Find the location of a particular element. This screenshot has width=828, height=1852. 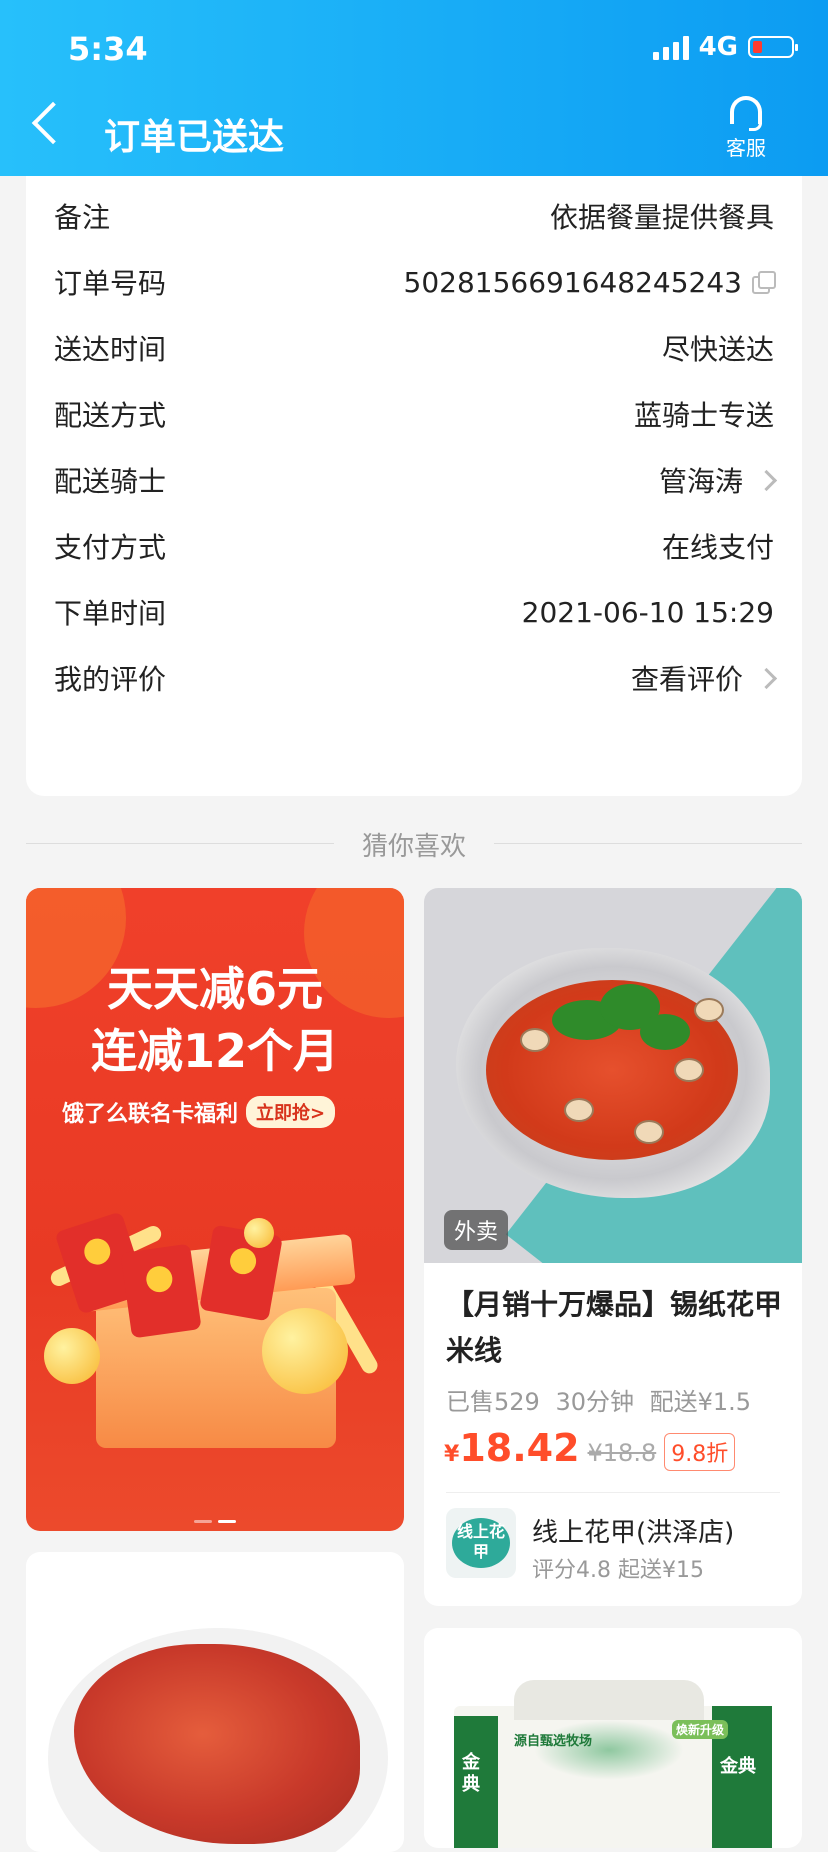

row-payment: 支付方式 在线支付 is located at coordinates (414, 546).